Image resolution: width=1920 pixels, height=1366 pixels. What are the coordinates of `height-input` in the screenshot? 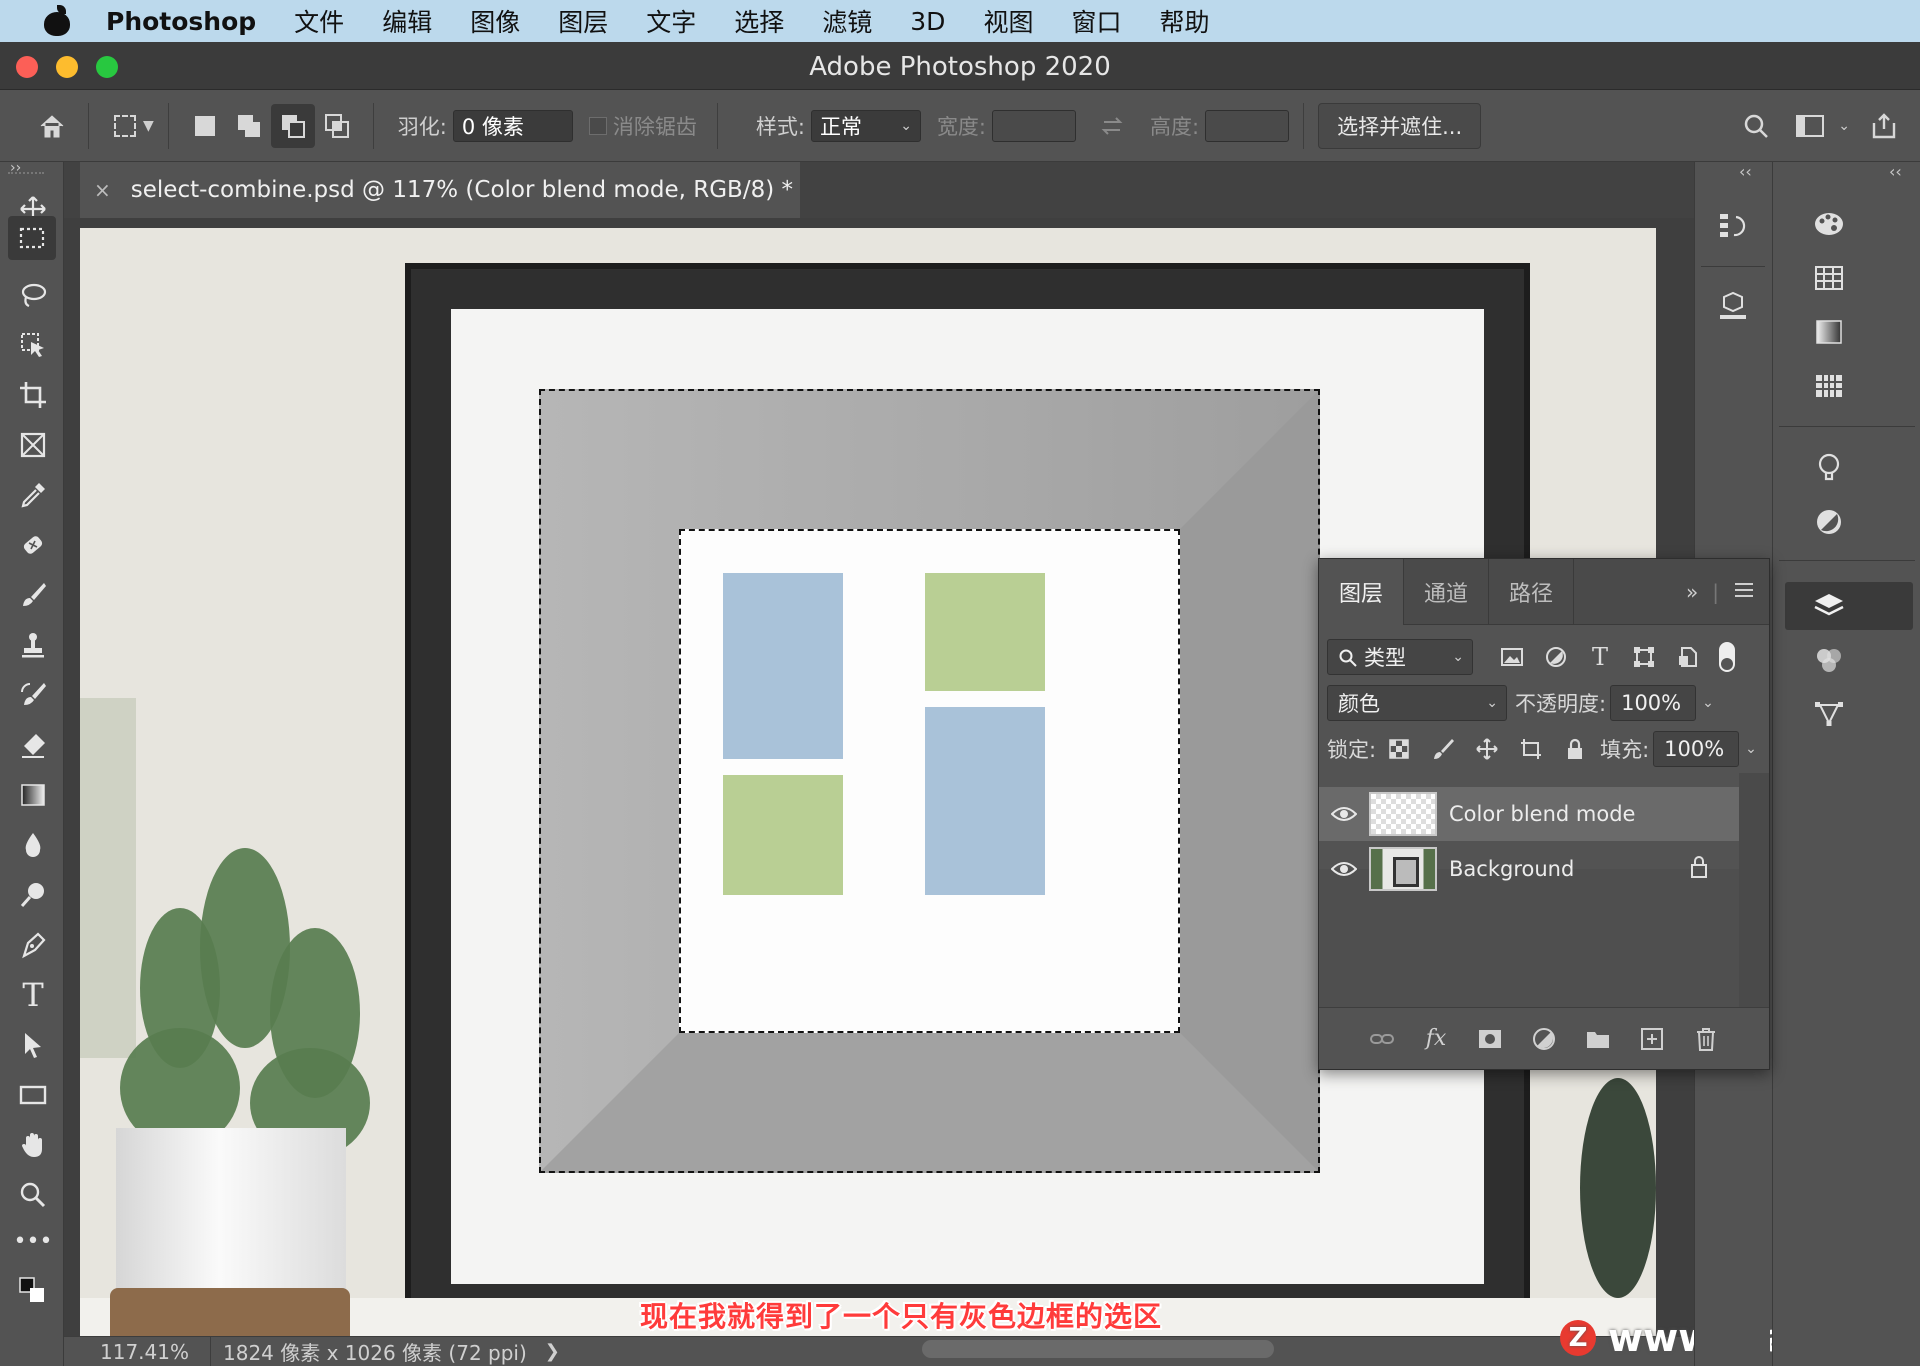 It's located at (1247, 125).